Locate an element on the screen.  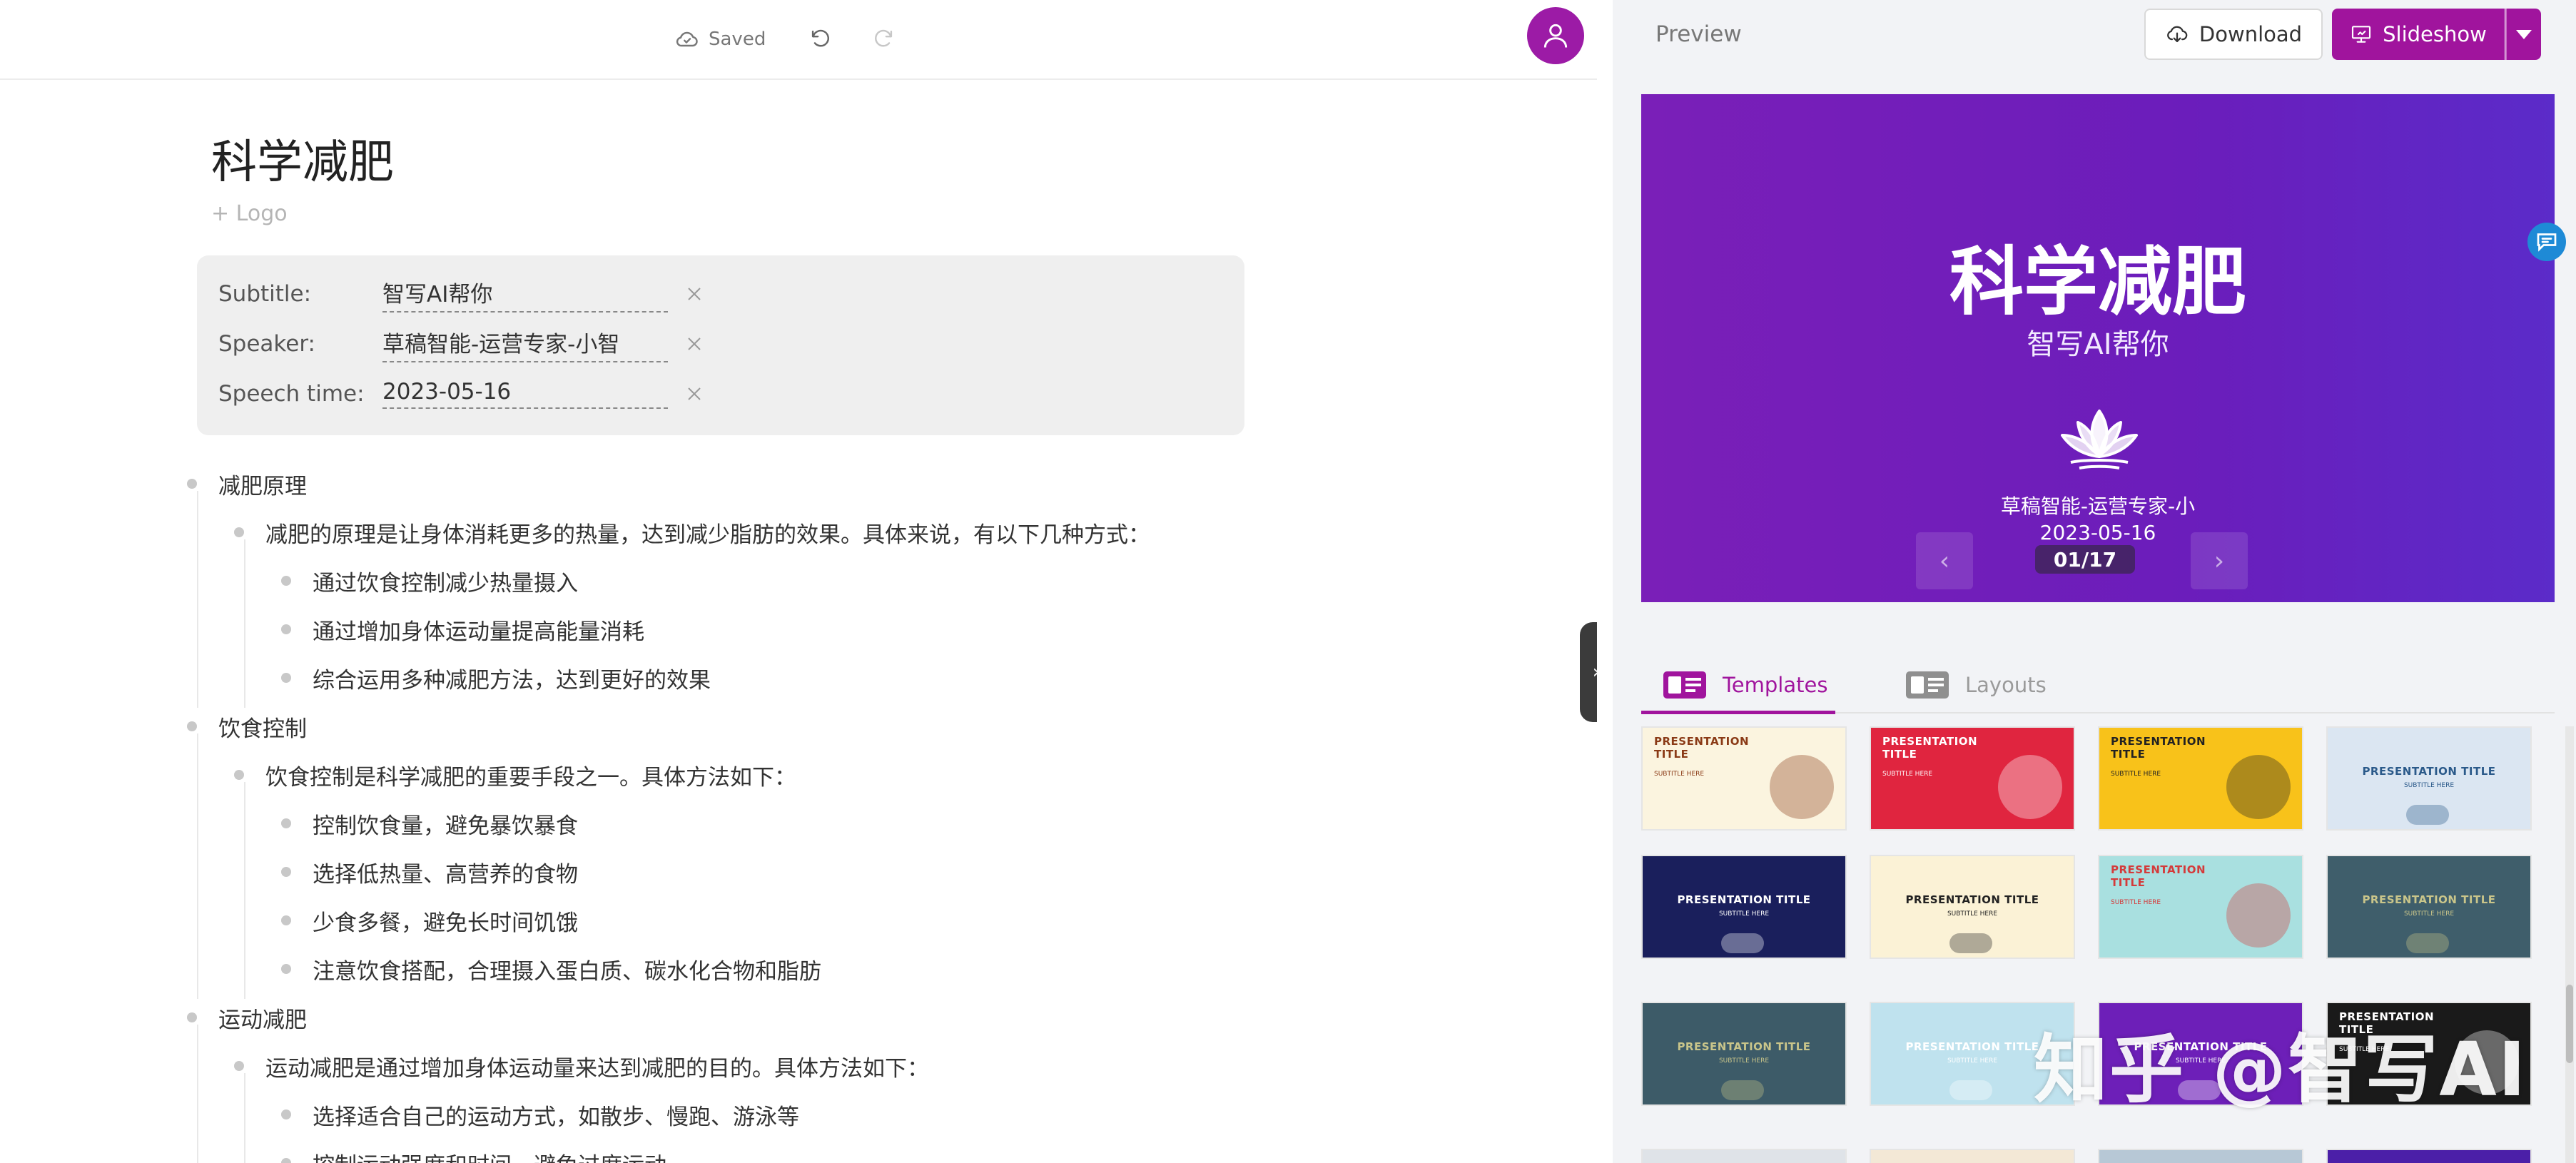
tab-templates: Templates is located at coordinates (1745, 684).